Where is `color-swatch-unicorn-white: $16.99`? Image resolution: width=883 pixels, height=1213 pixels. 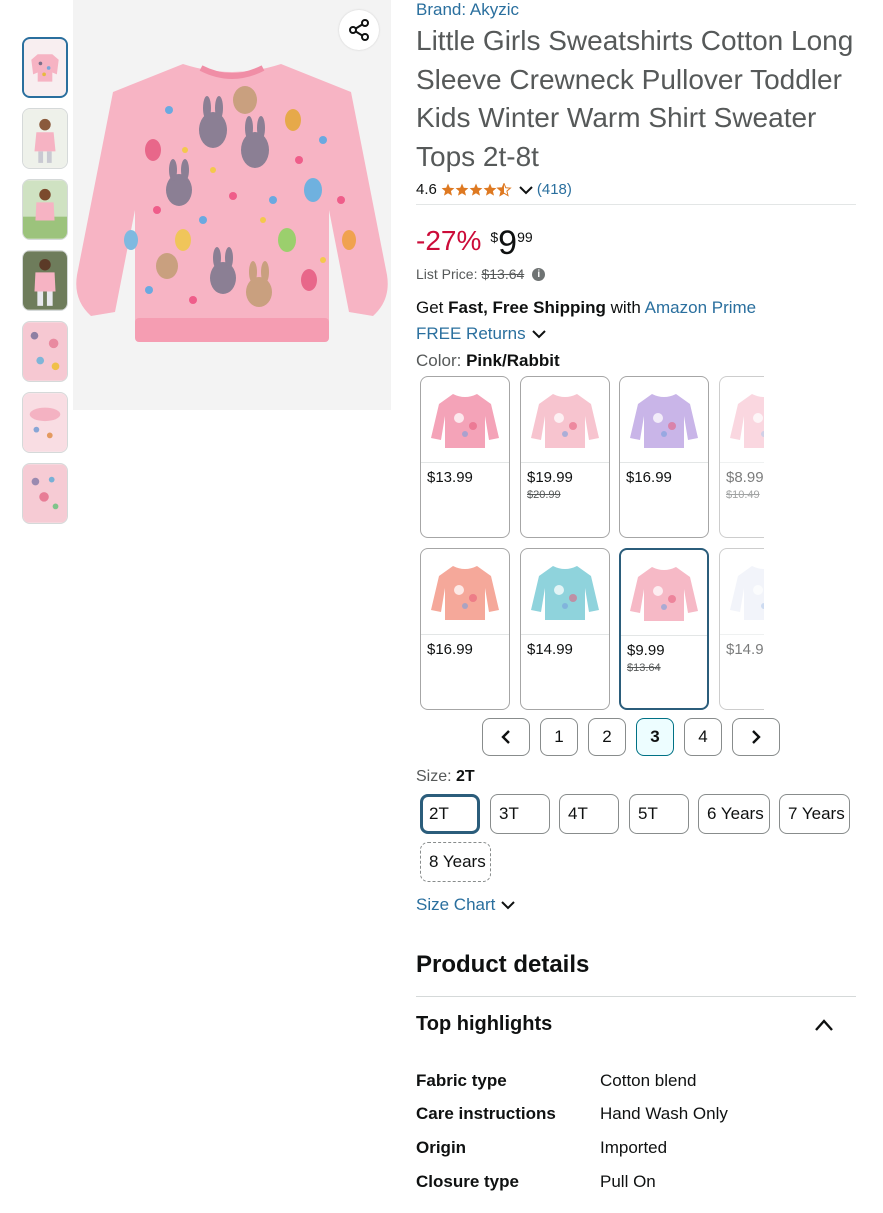
color-swatch-unicorn-white: $16.99 is located at coordinates (465, 629).